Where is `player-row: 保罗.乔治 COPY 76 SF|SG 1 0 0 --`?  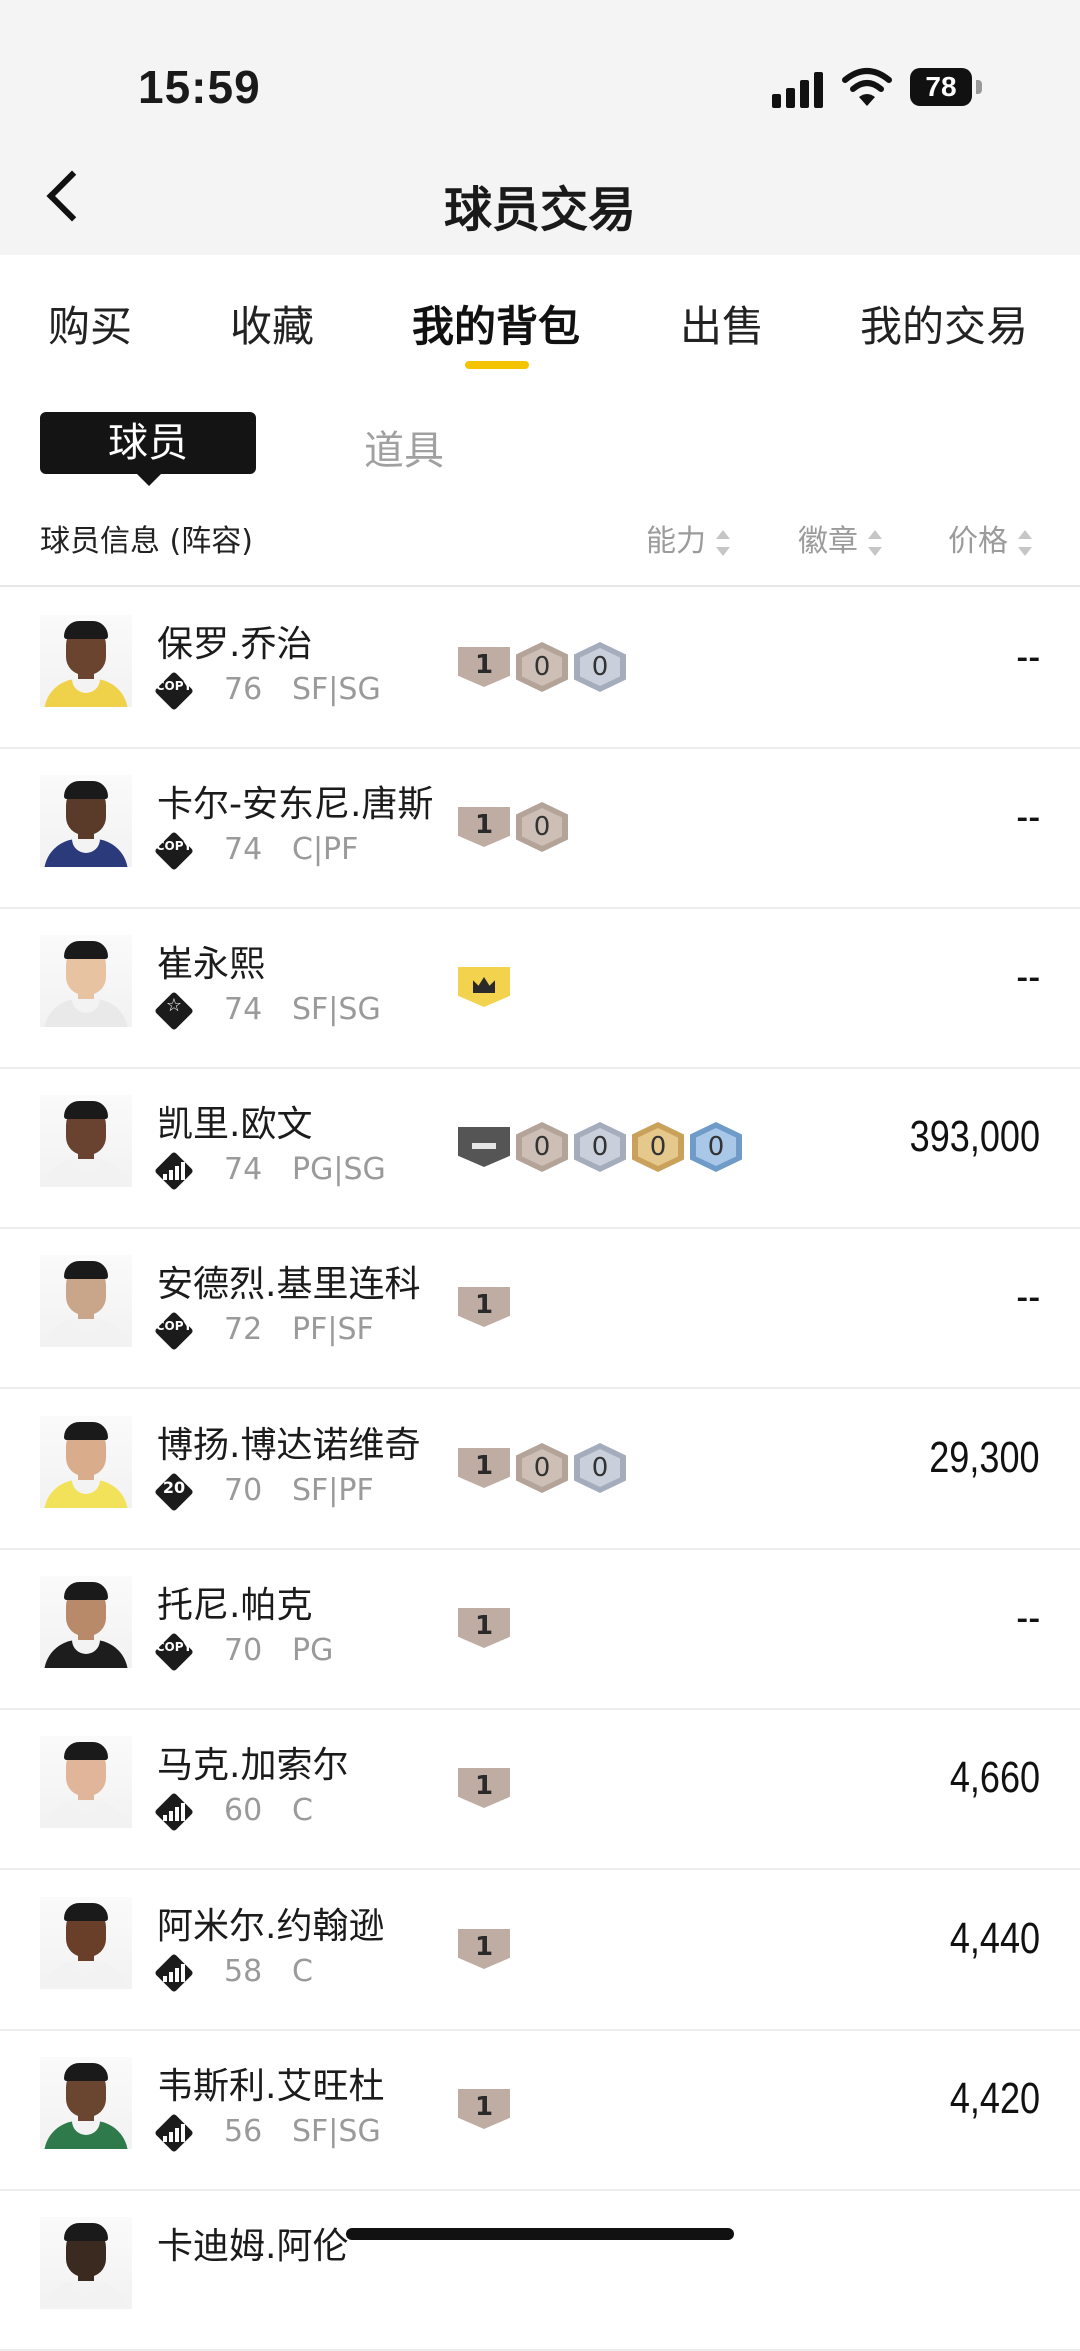 player-row: 保罗.乔治 COPY 76 SF|SG 1 0 0 -- is located at coordinates (540, 668).